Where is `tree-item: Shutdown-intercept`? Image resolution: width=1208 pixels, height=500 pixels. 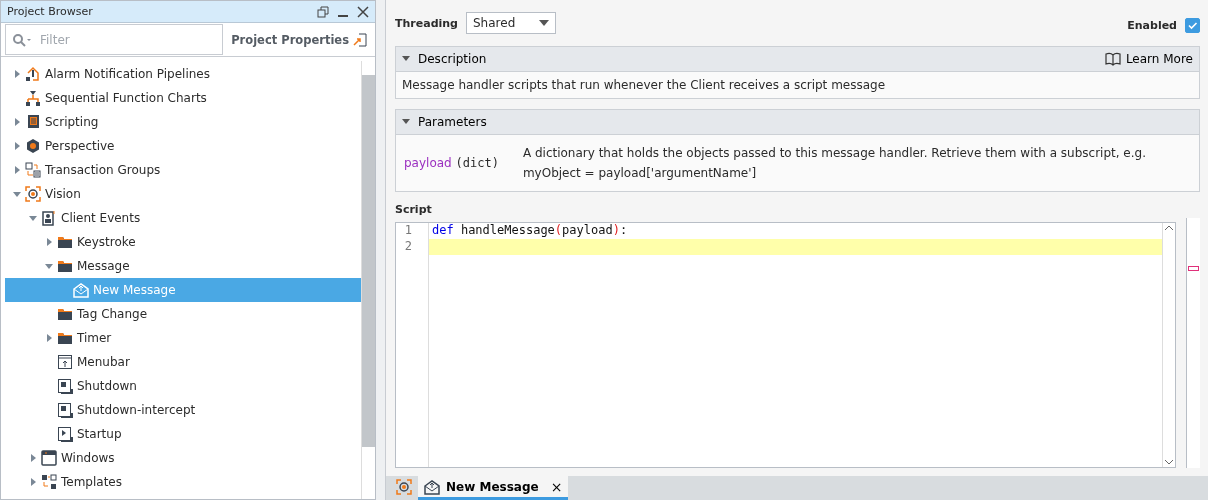 tree-item: Shutdown-intercept is located at coordinates (183, 410).